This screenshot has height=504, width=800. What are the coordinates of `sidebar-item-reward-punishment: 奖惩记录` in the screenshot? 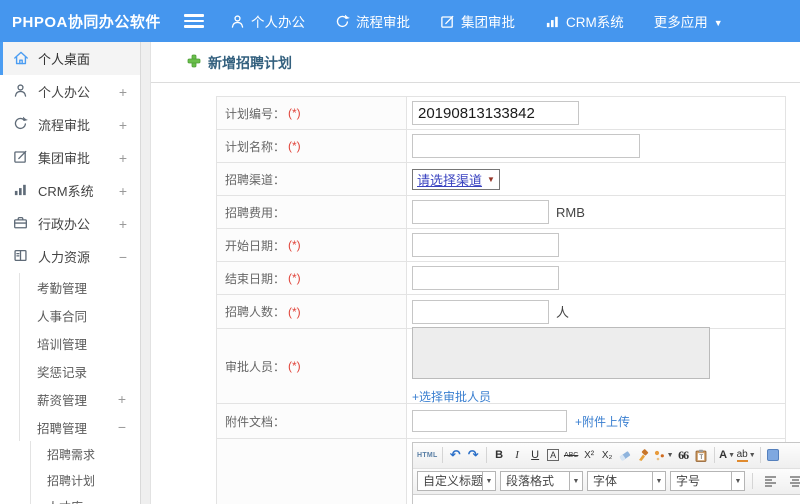 It's located at (79, 371).